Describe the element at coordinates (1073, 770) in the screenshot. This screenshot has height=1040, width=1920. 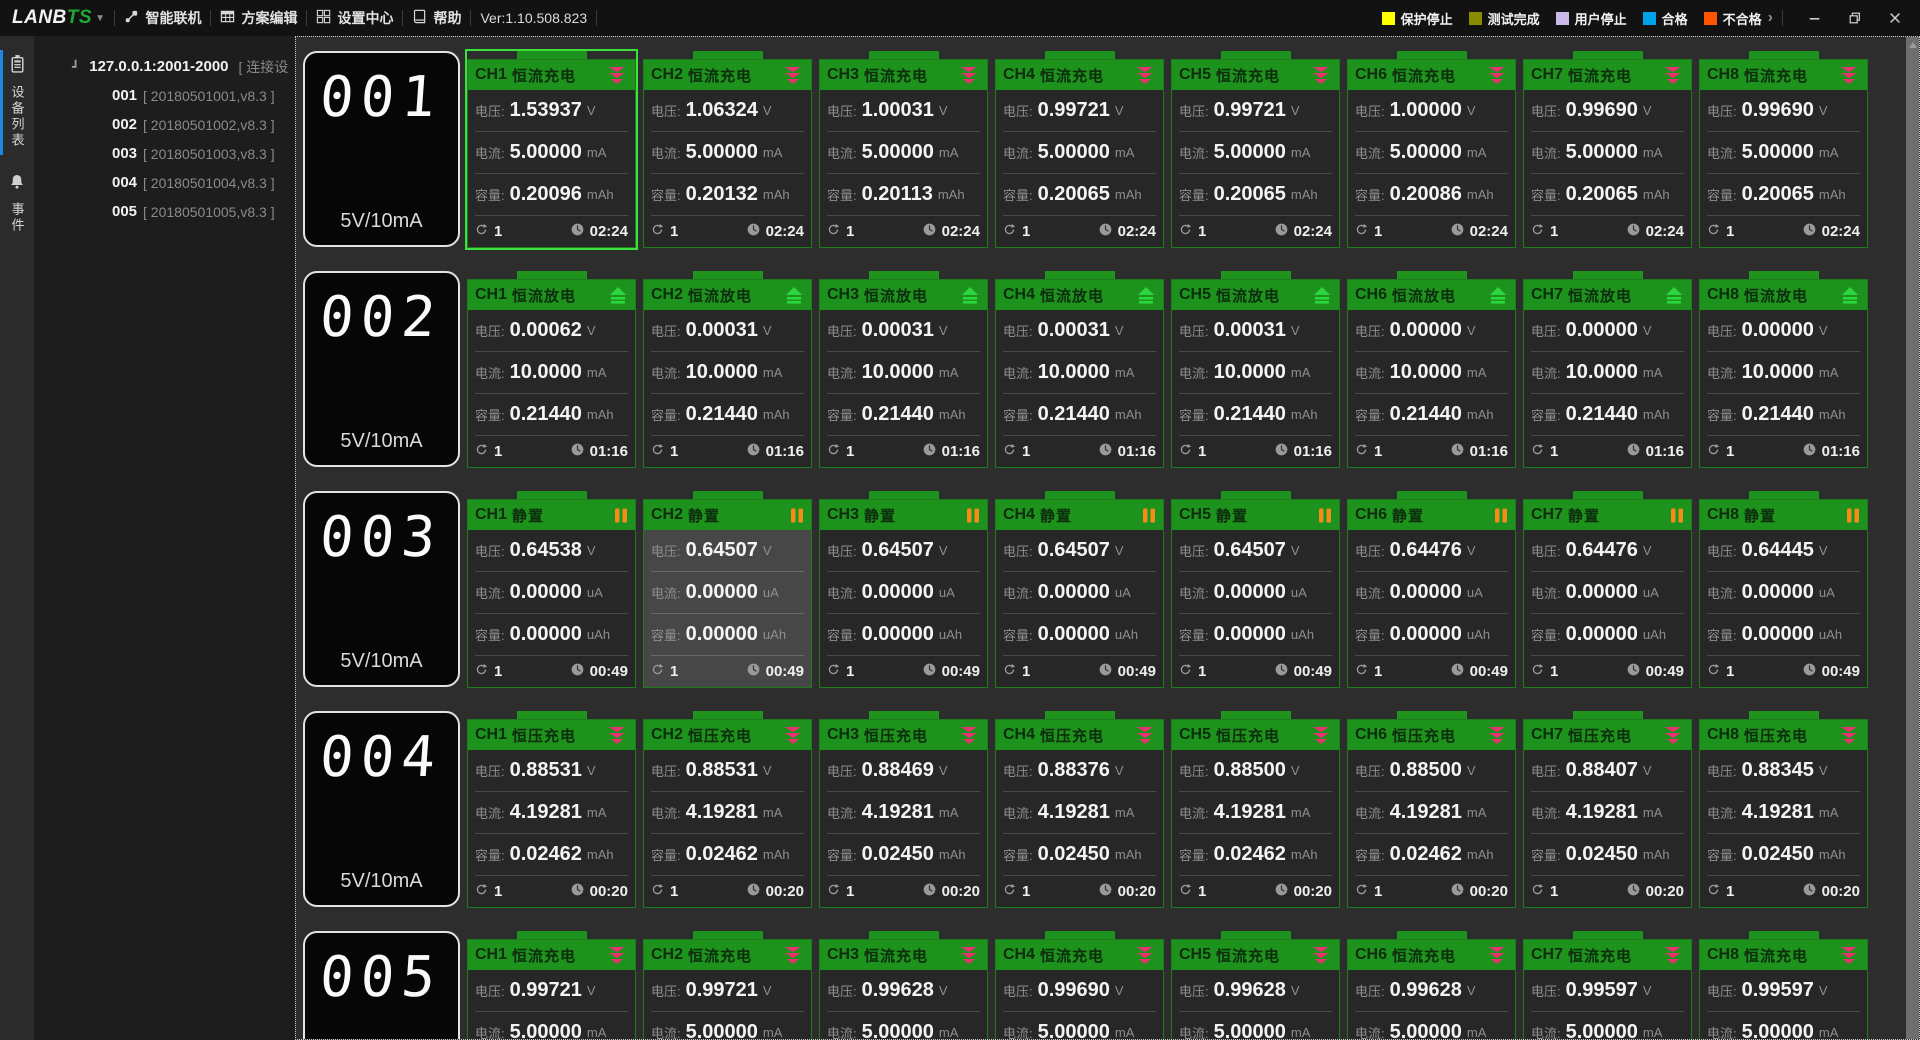
I see `voltage-value: 0.88376` at that location.